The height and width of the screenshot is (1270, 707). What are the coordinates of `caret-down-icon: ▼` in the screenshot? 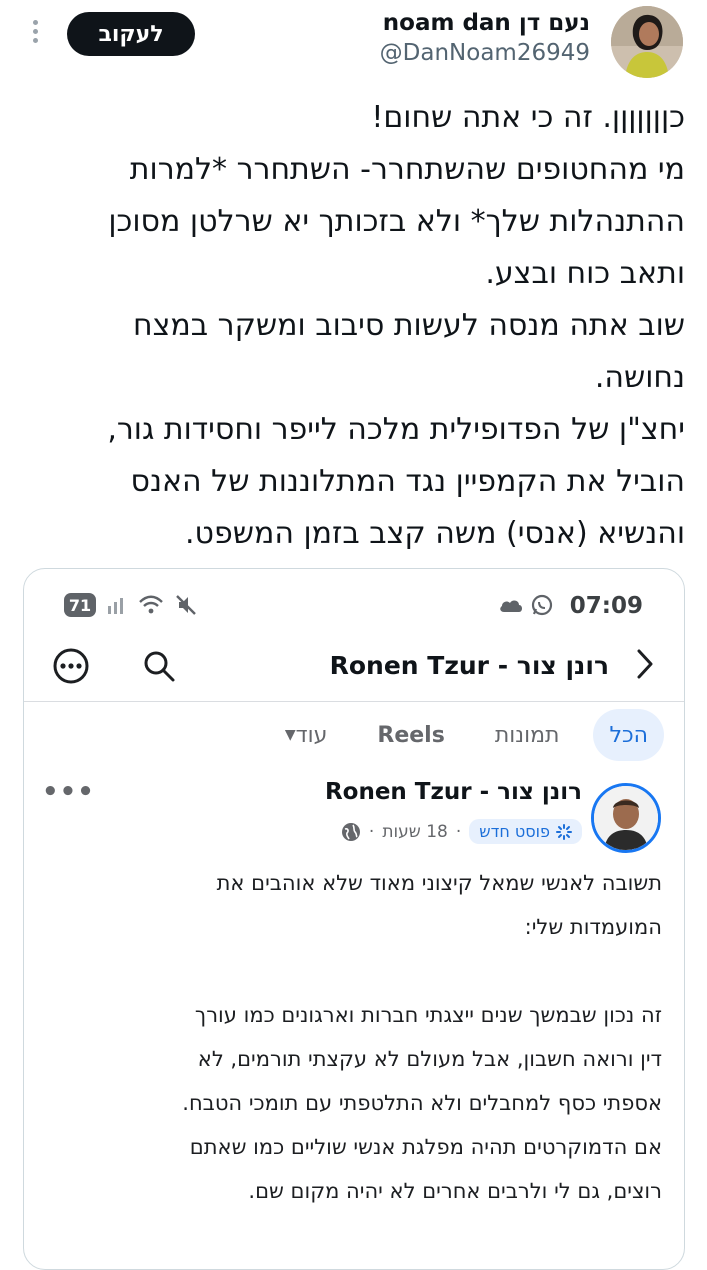 It's located at (290, 735).